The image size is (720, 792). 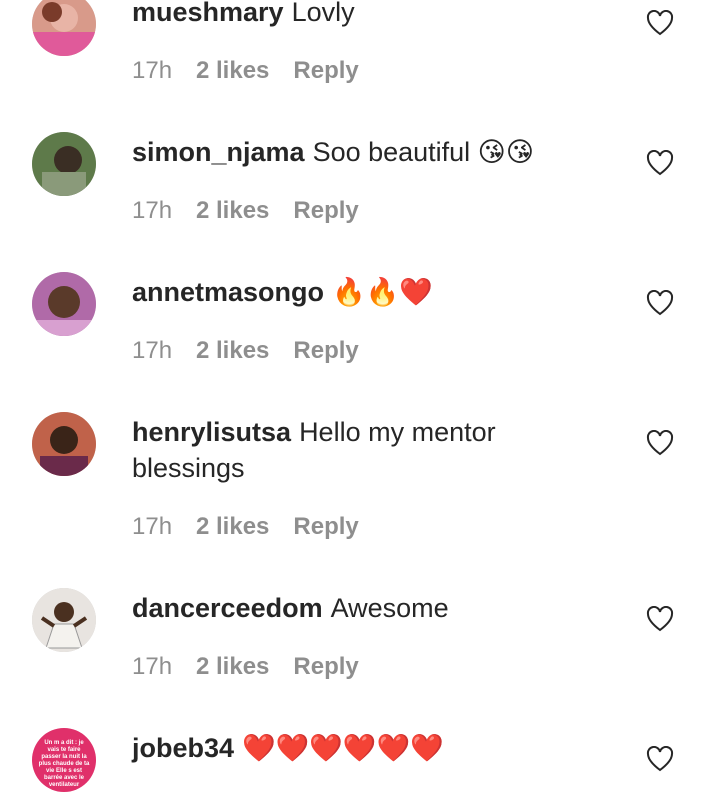 I want to click on comment-body: Soo beautiful 😘😘, so click(x=423, y=152).